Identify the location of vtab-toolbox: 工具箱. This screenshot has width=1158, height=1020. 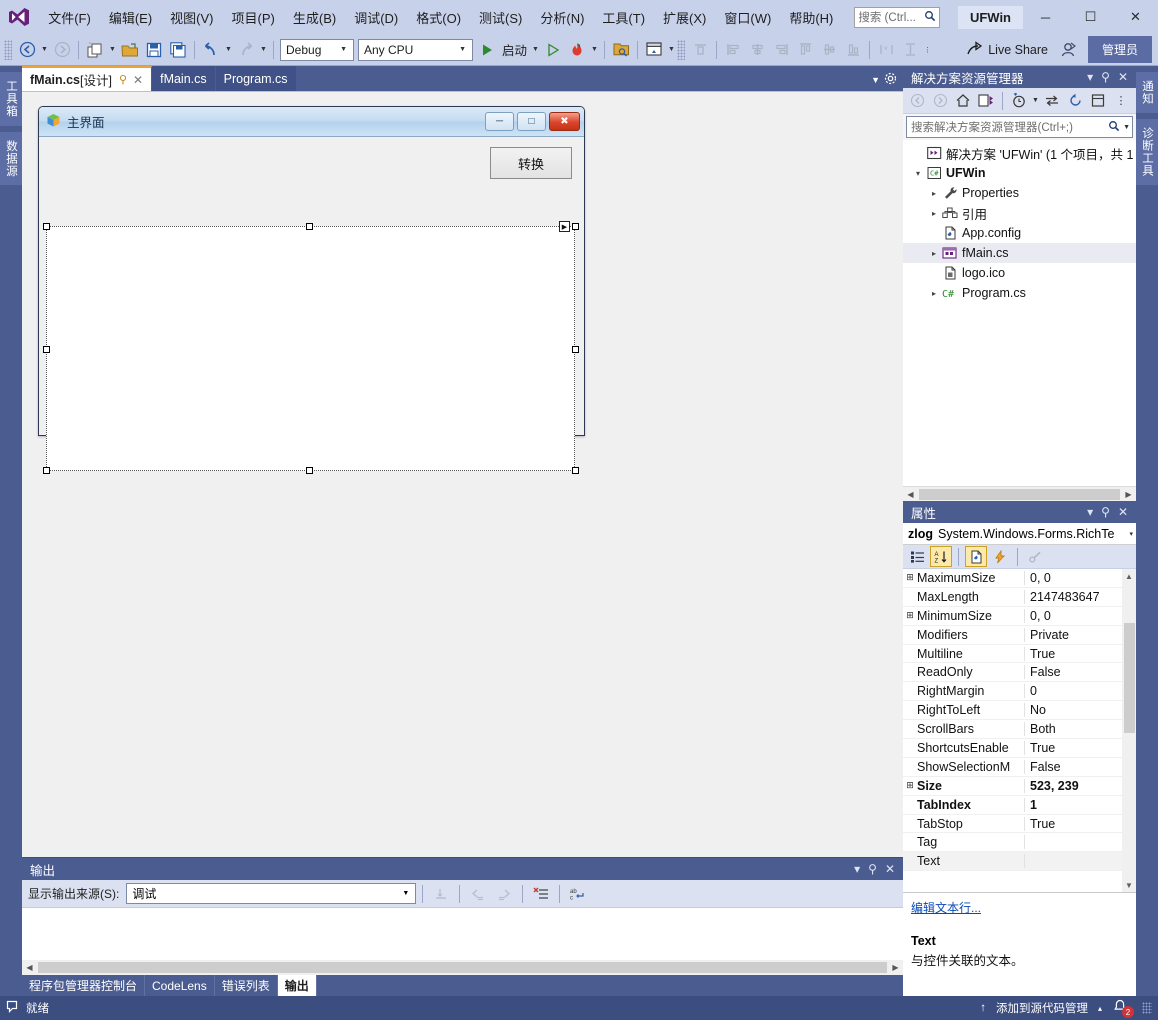
(11, 99).